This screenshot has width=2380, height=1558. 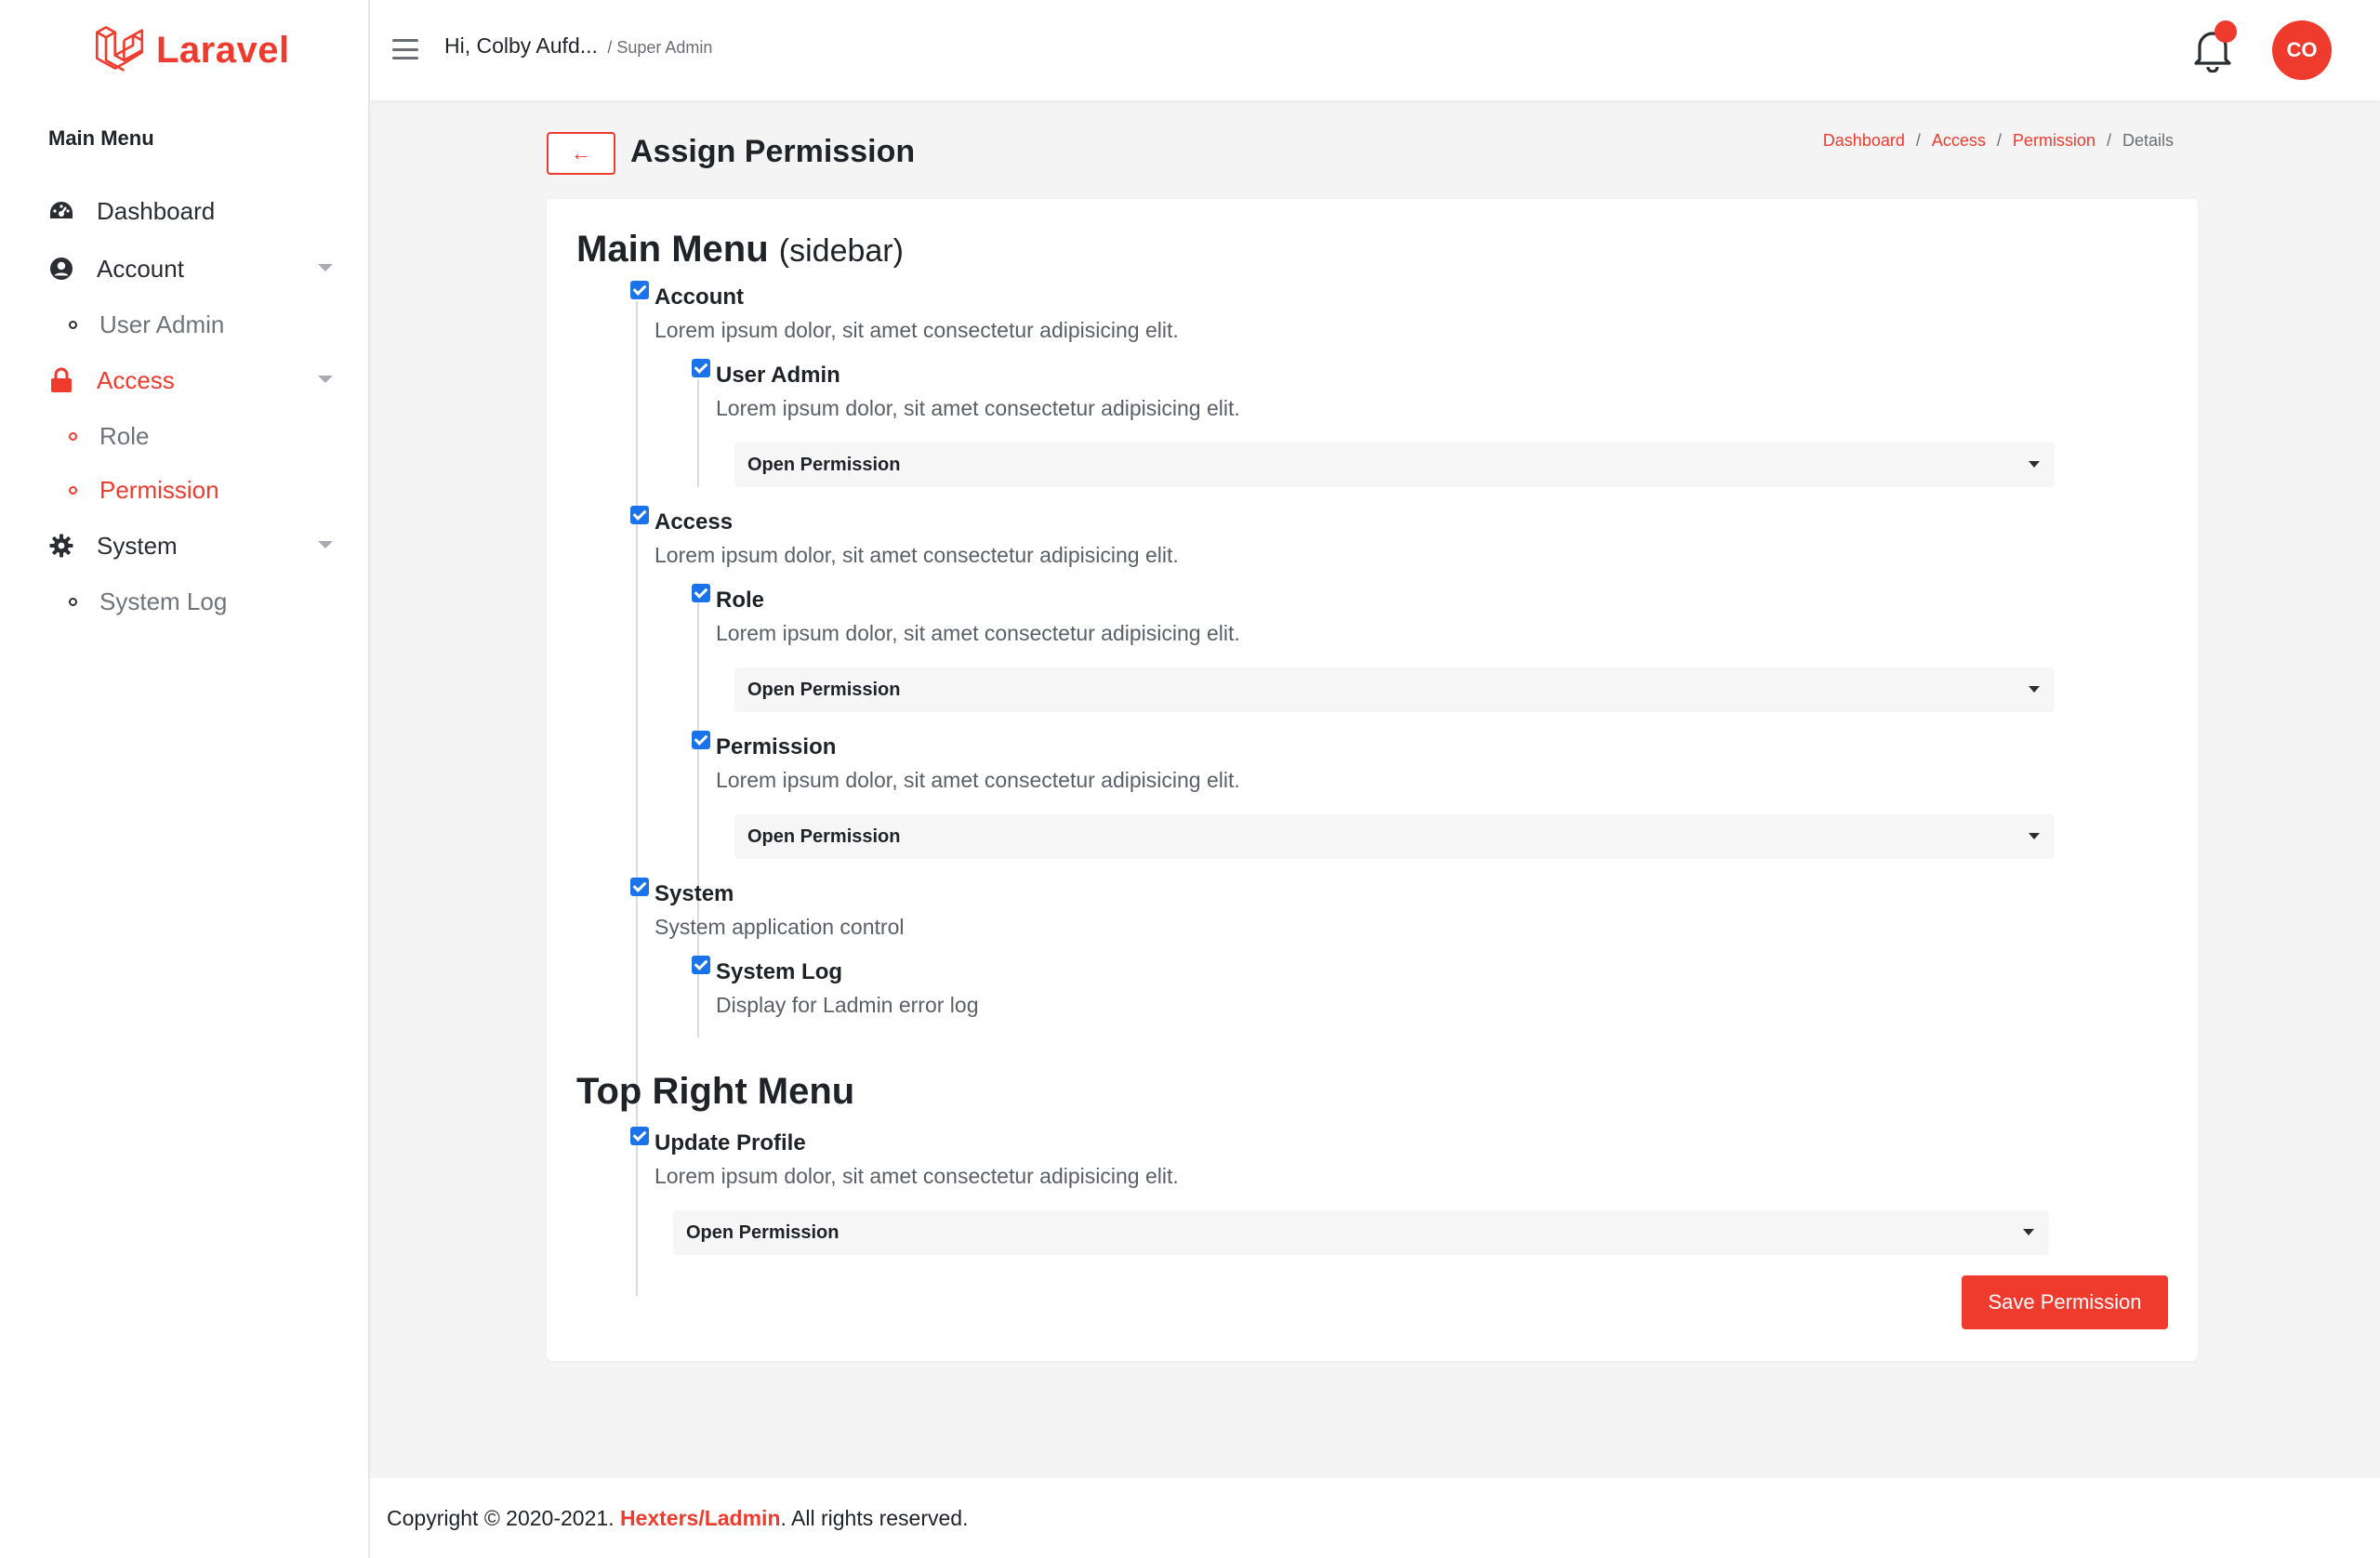 What do you see at coordinates (581, 153) in the screenshot?
I see `back-button: ←` at bounding box center [581, 153].